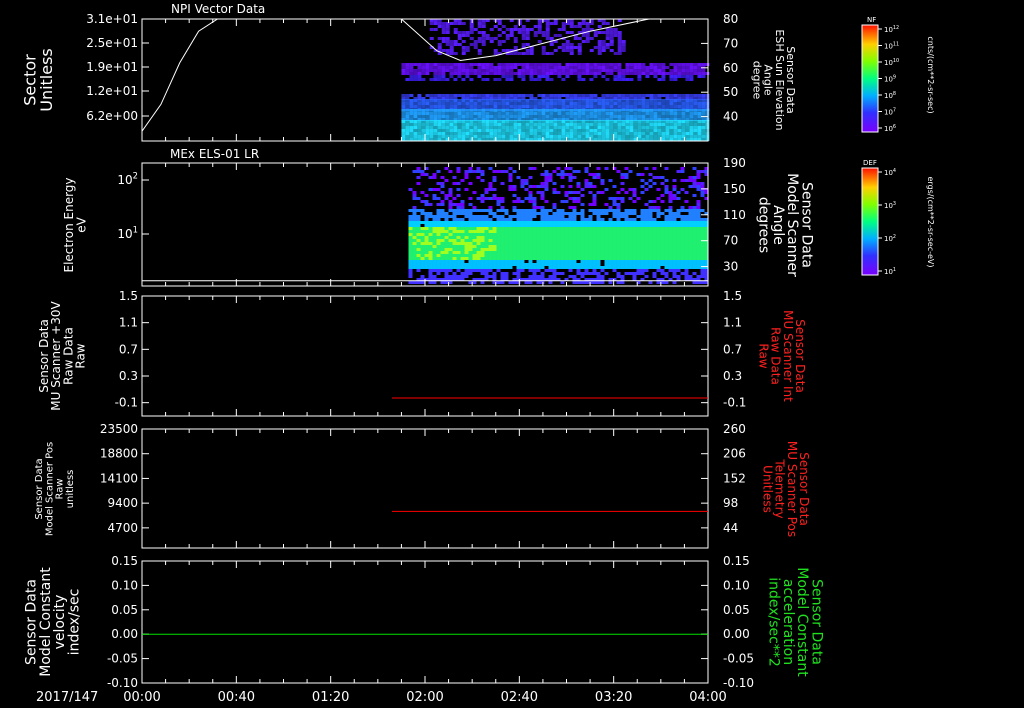 The width and height of the screenshot is (1024, 708). I want to click on colorbar-def-bar, so click(870, 221).